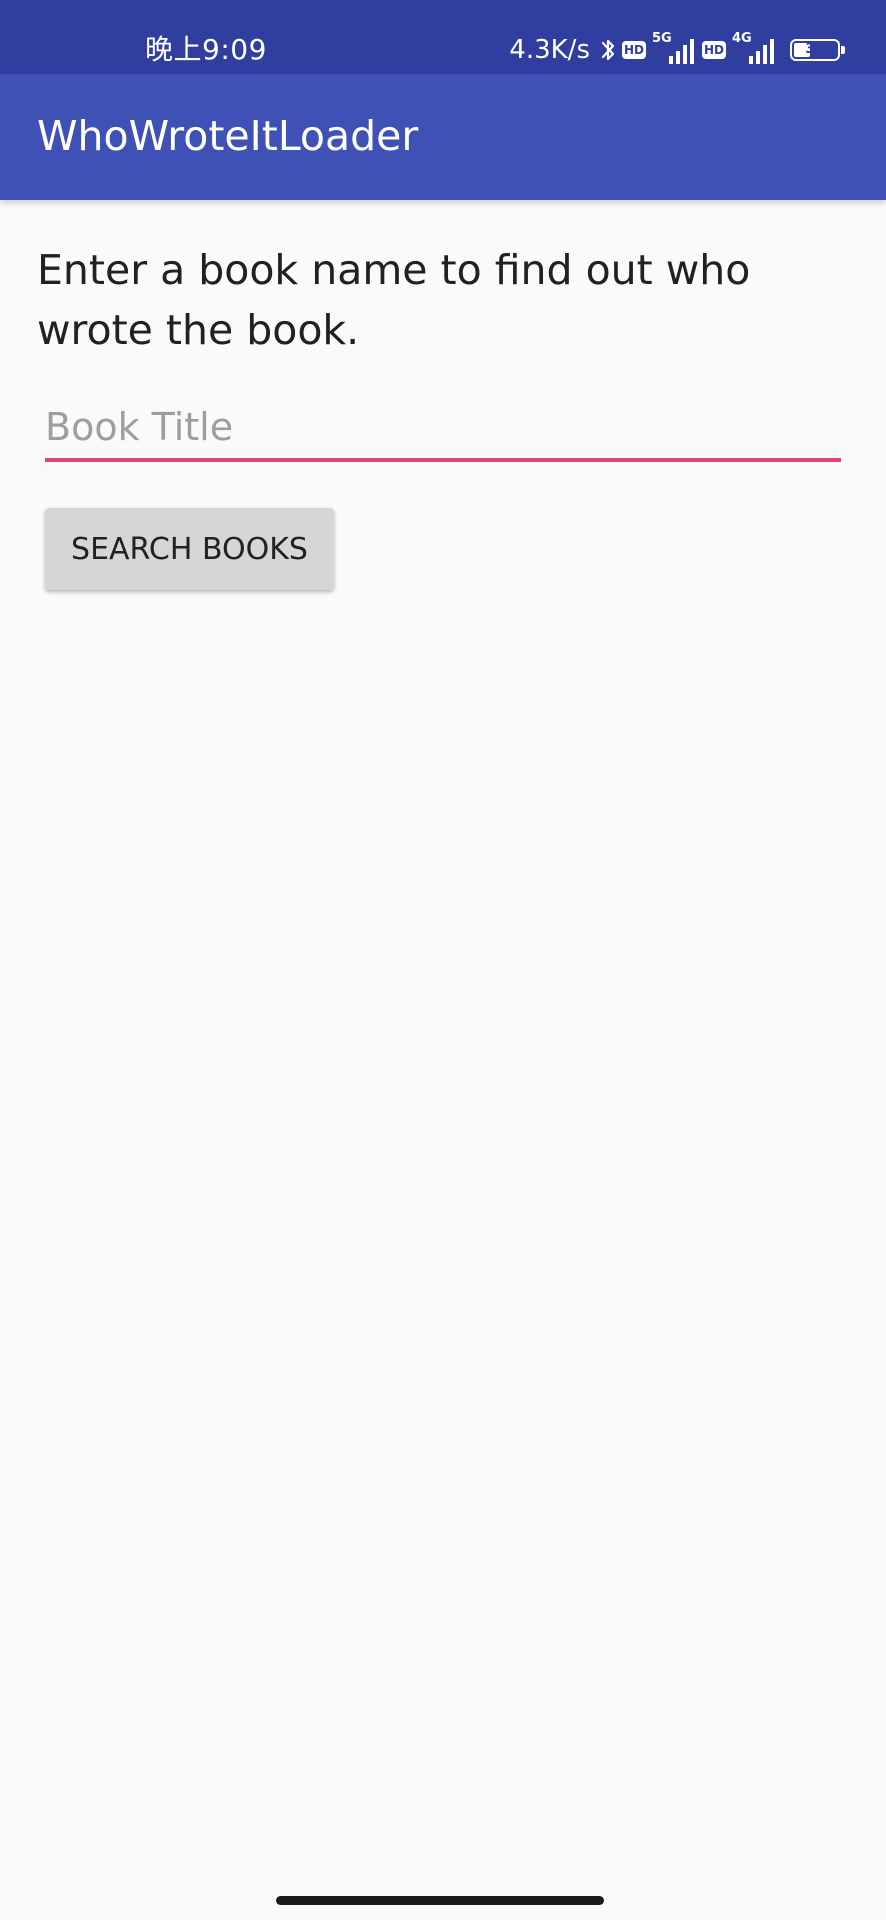  I want to click on status-time: 晚上9:09, so click(206, 49).